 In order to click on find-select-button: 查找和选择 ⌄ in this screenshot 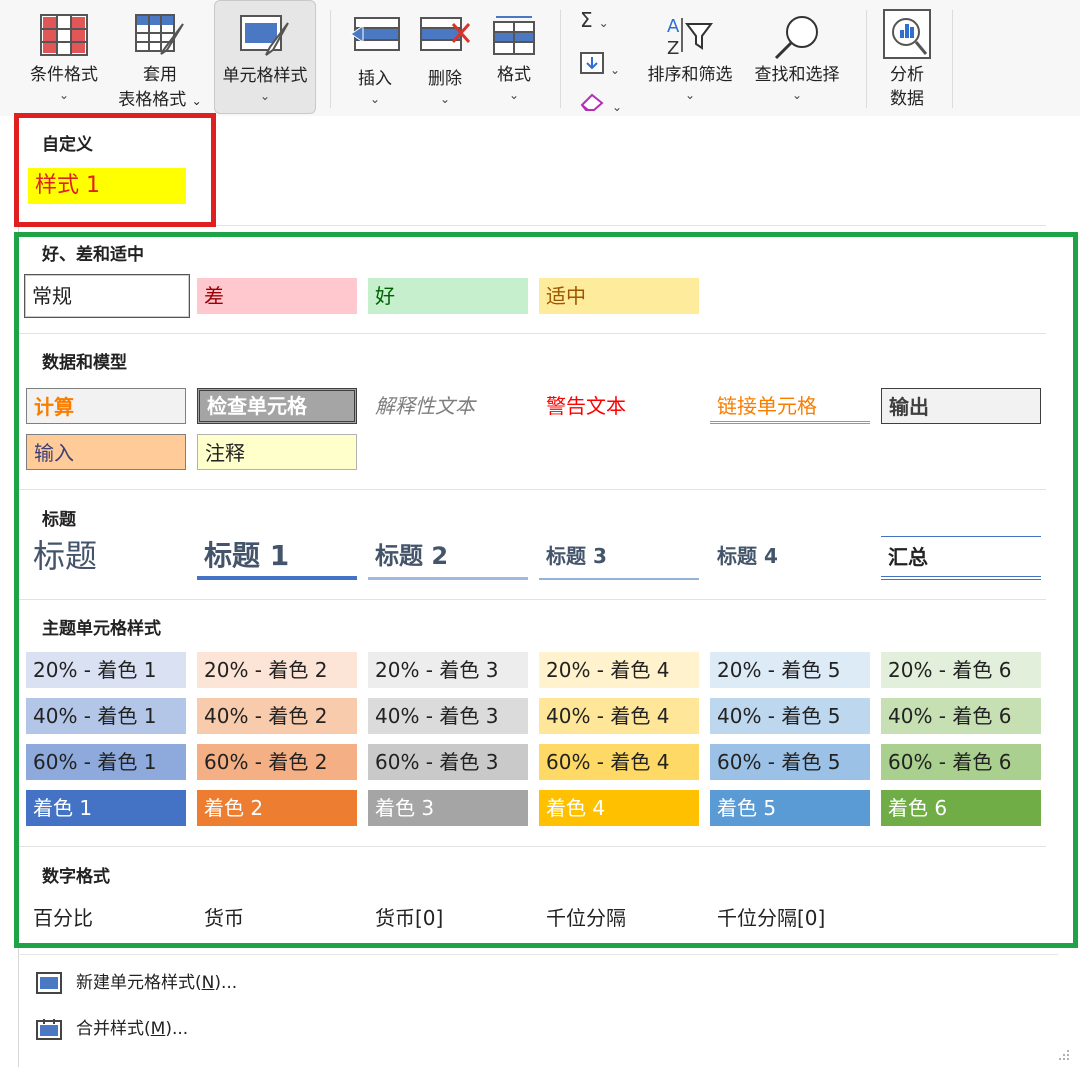, I will do `click(797, 56)`.